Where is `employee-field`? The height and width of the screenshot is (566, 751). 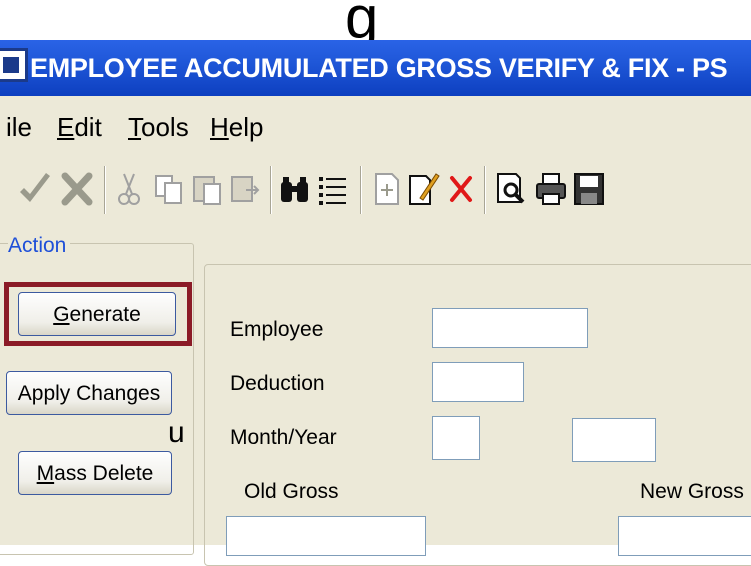 employee-field is located at coordinates (510, 328).